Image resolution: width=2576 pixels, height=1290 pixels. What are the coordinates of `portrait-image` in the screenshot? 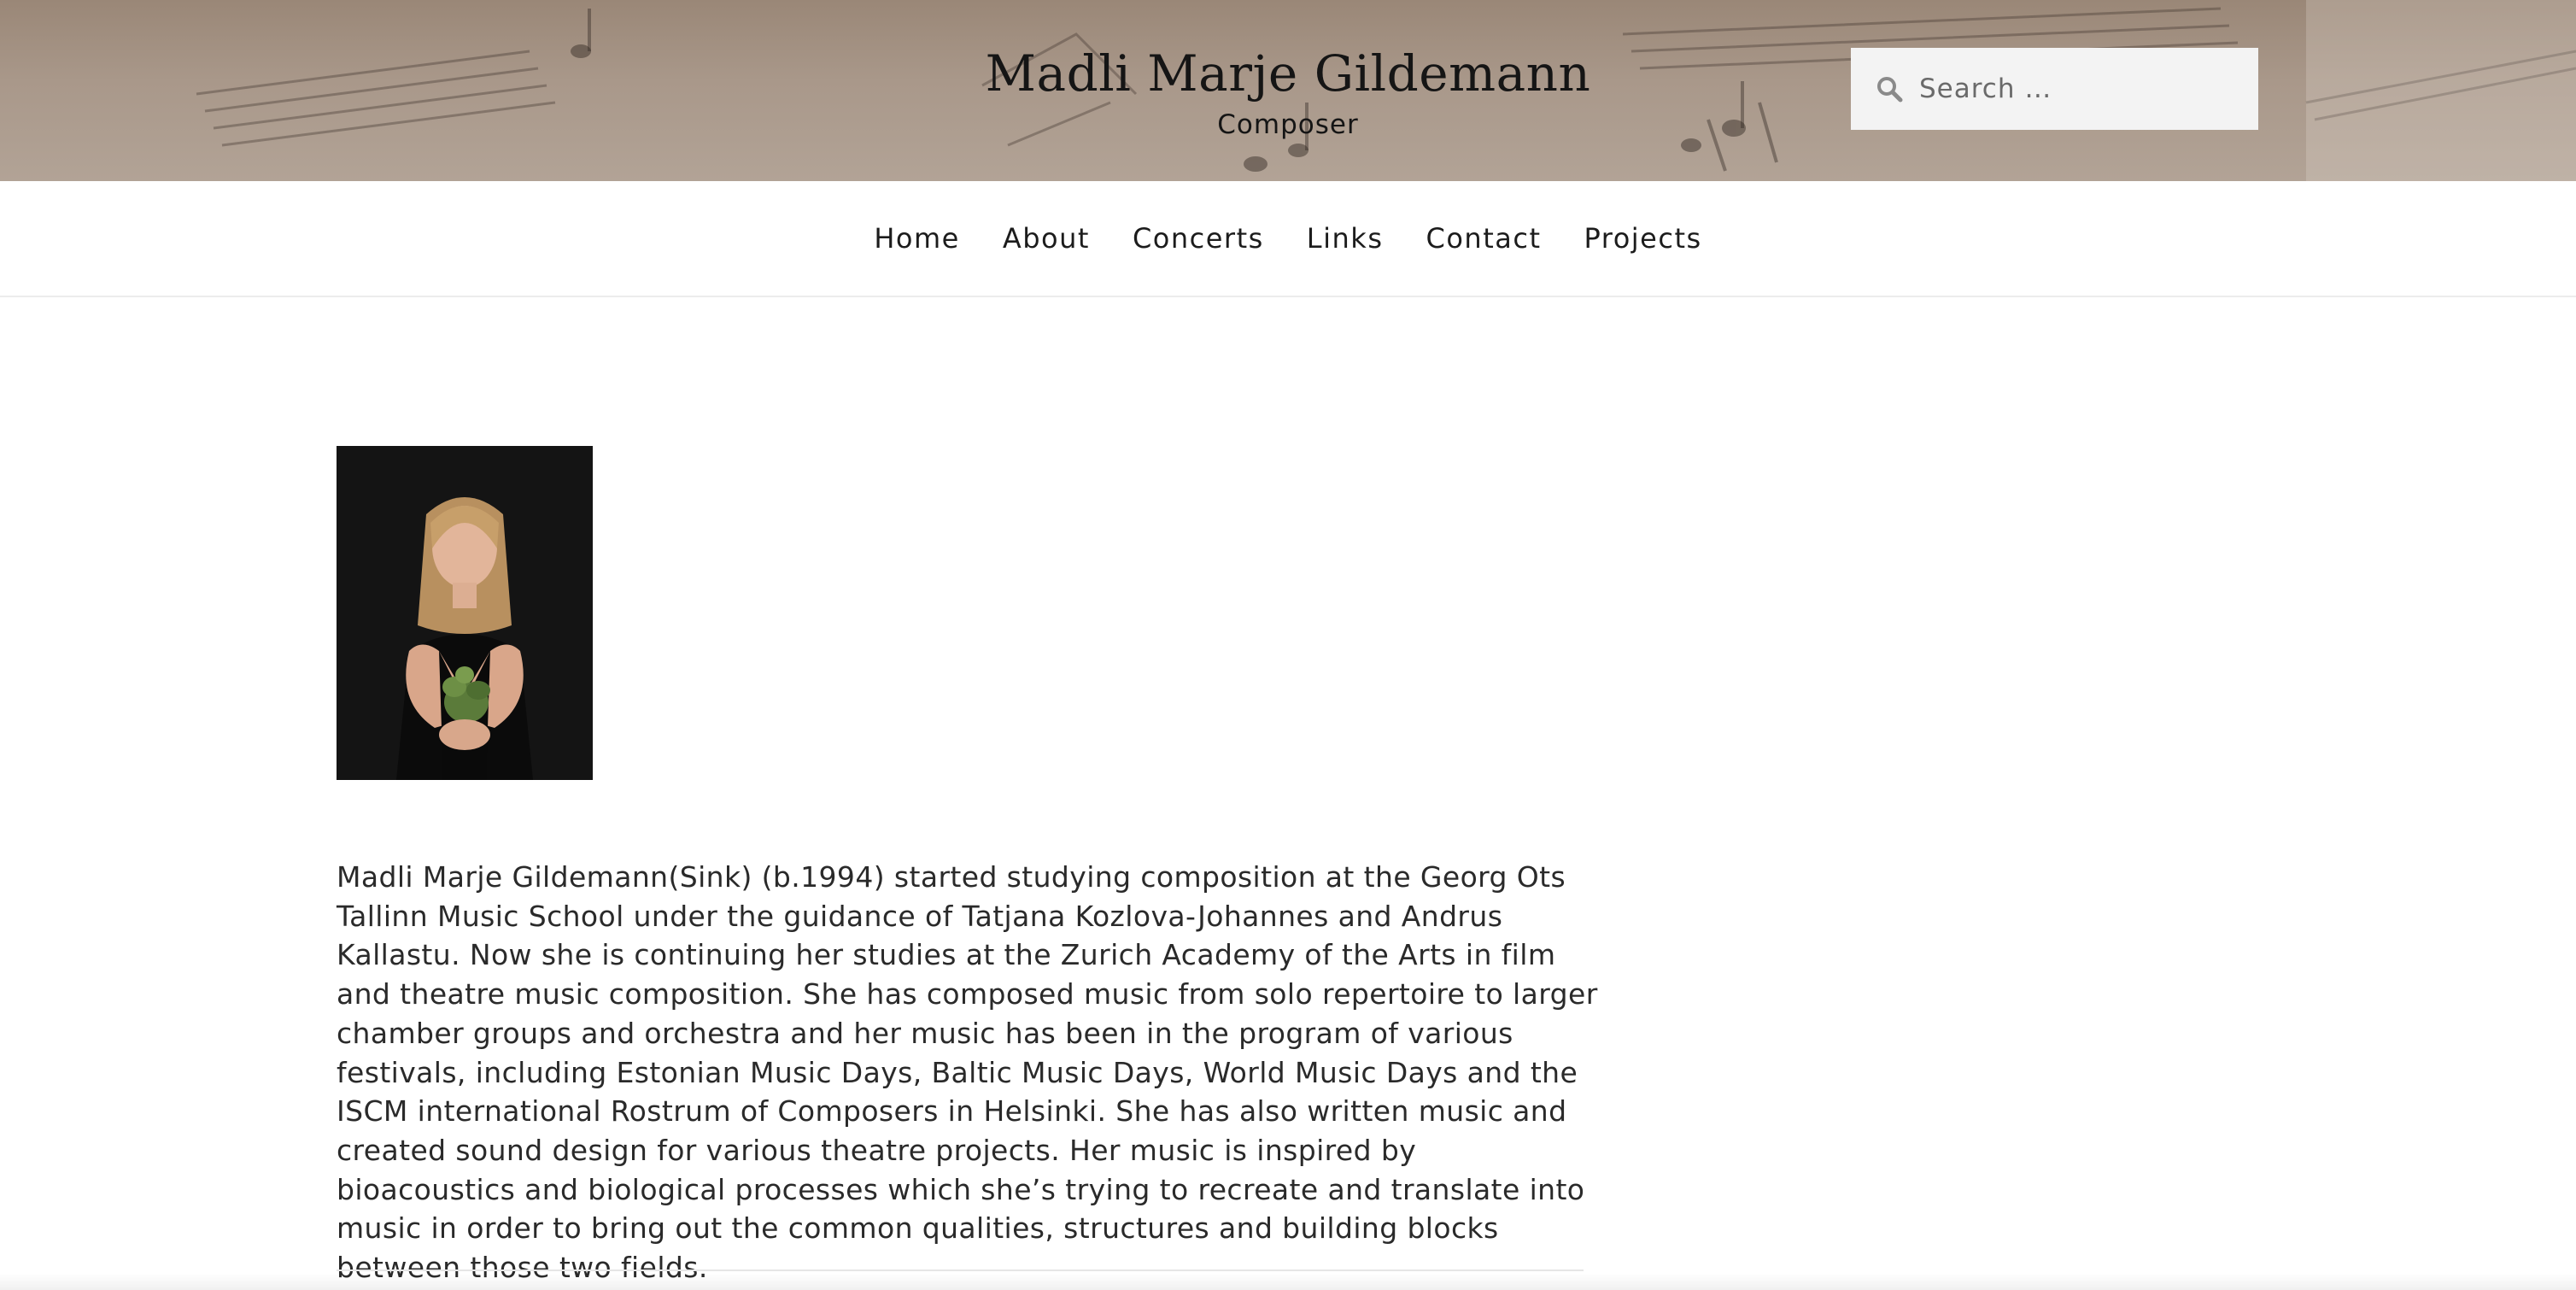 It's located at (465, 613).